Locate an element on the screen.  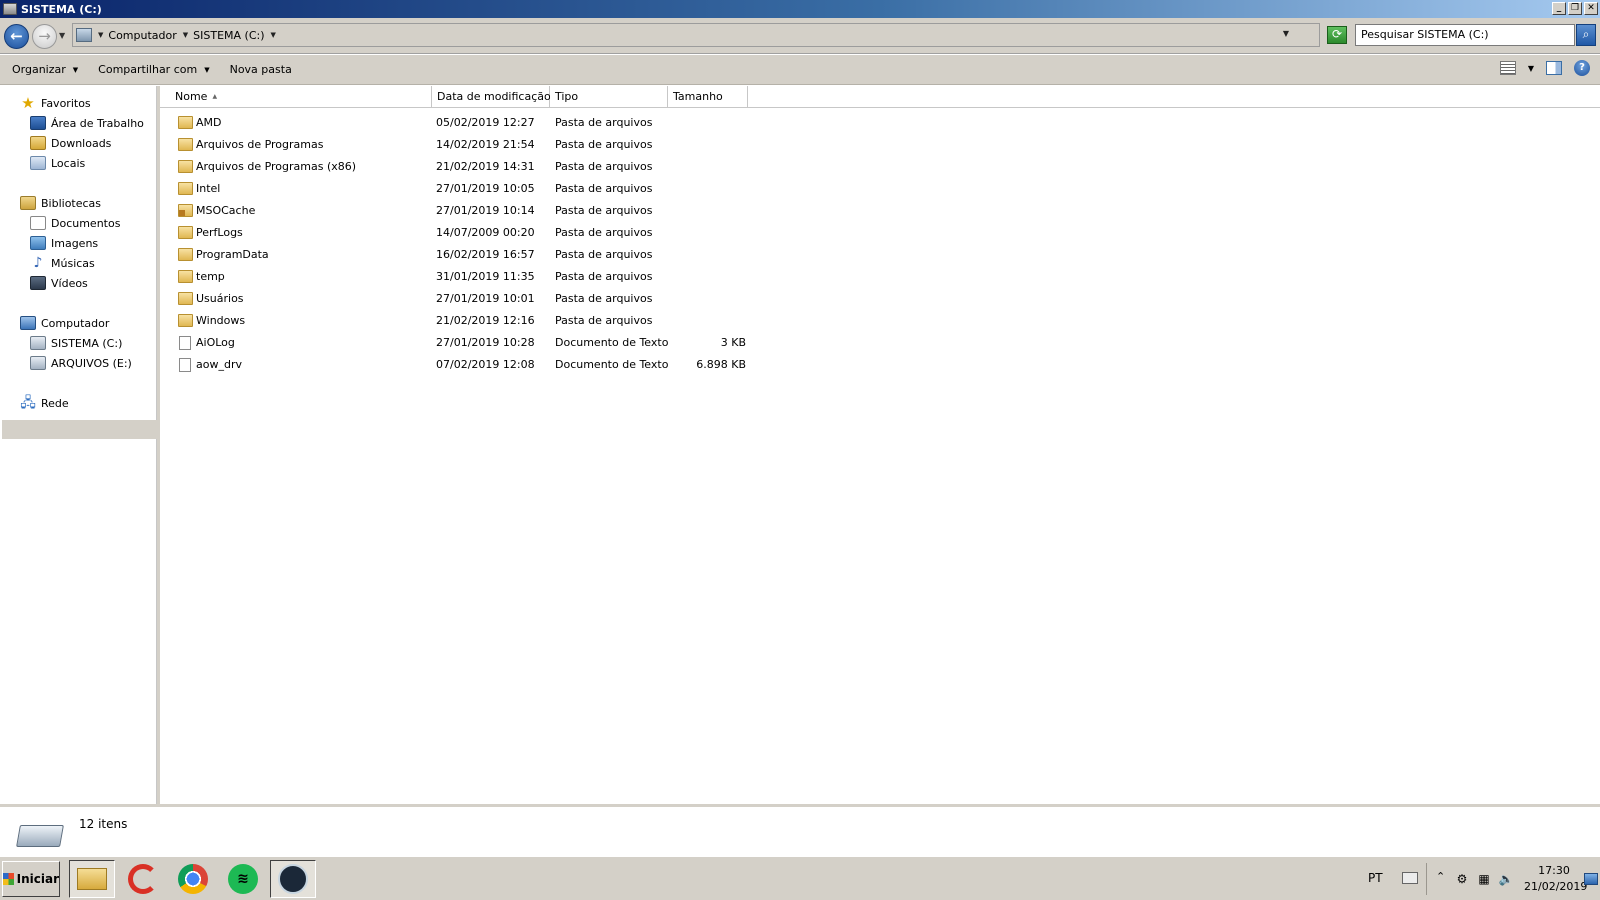
computer-icon is located at coordinates (28, 323).